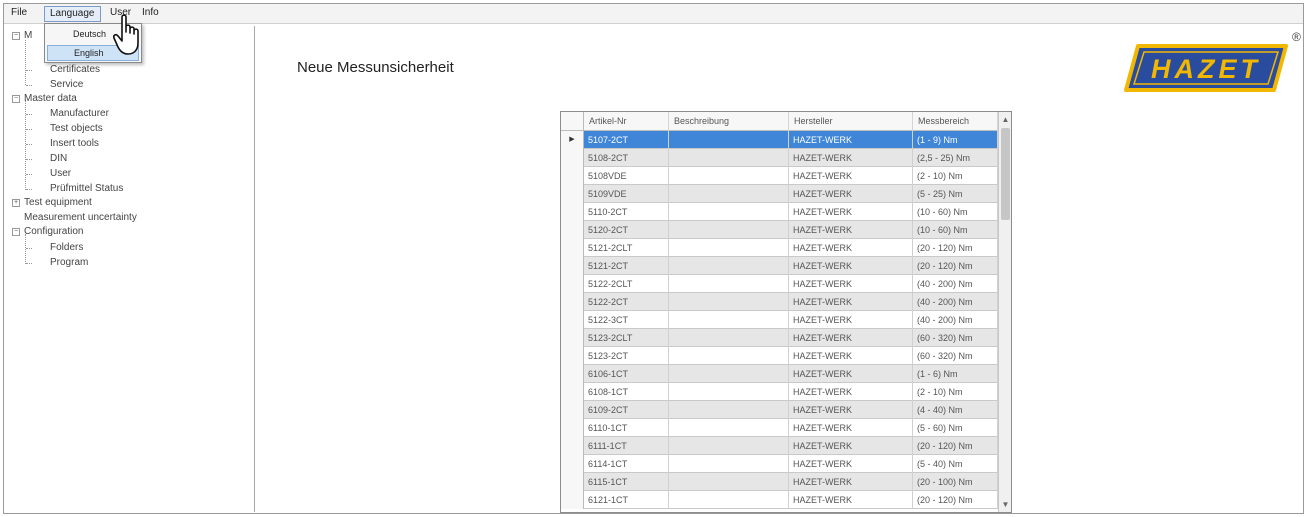  I want to click on cell-artikel: 5107-2CT, so click(626, 140).